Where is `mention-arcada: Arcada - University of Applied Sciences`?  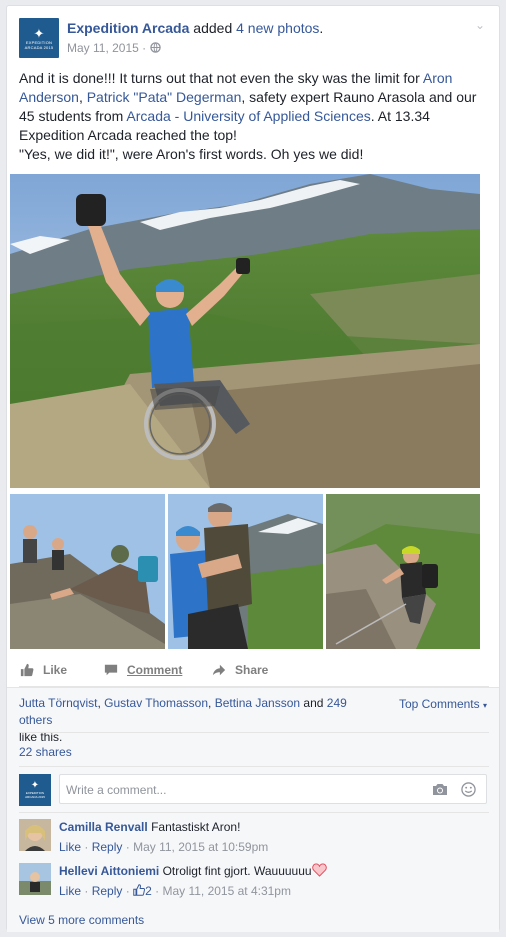 mention-arcada: Arcada - University of Applied Sciences is located at coordinates (248, 116).